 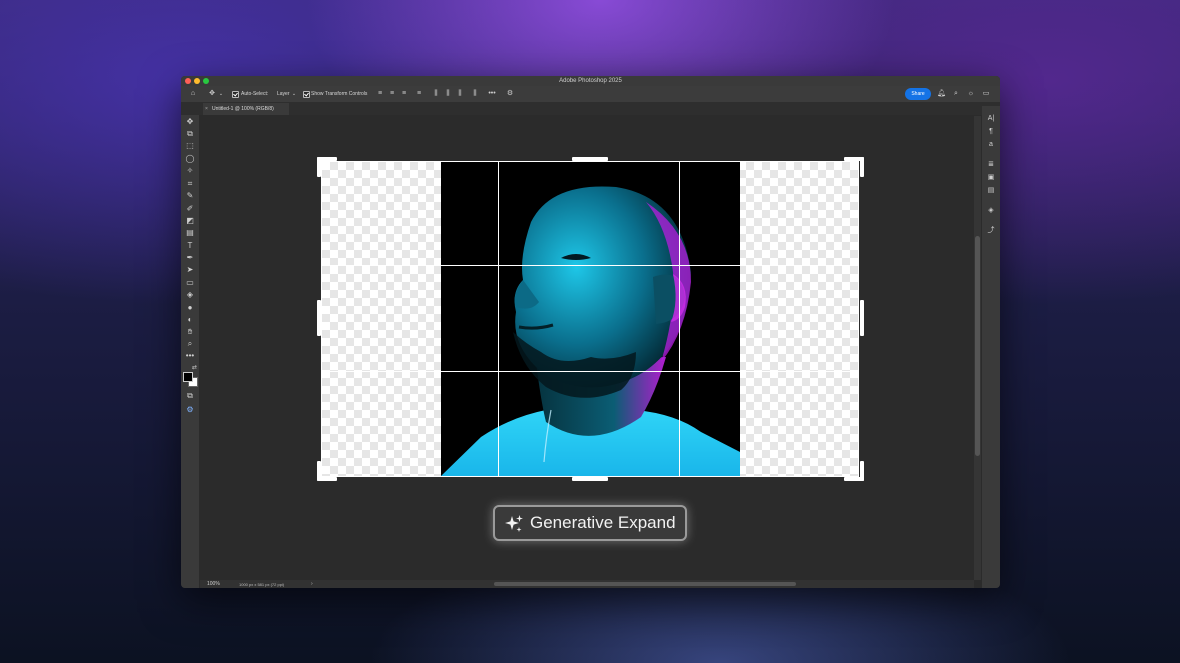 I want to click on layers-icon: ◈, so click(x=991, y=211).